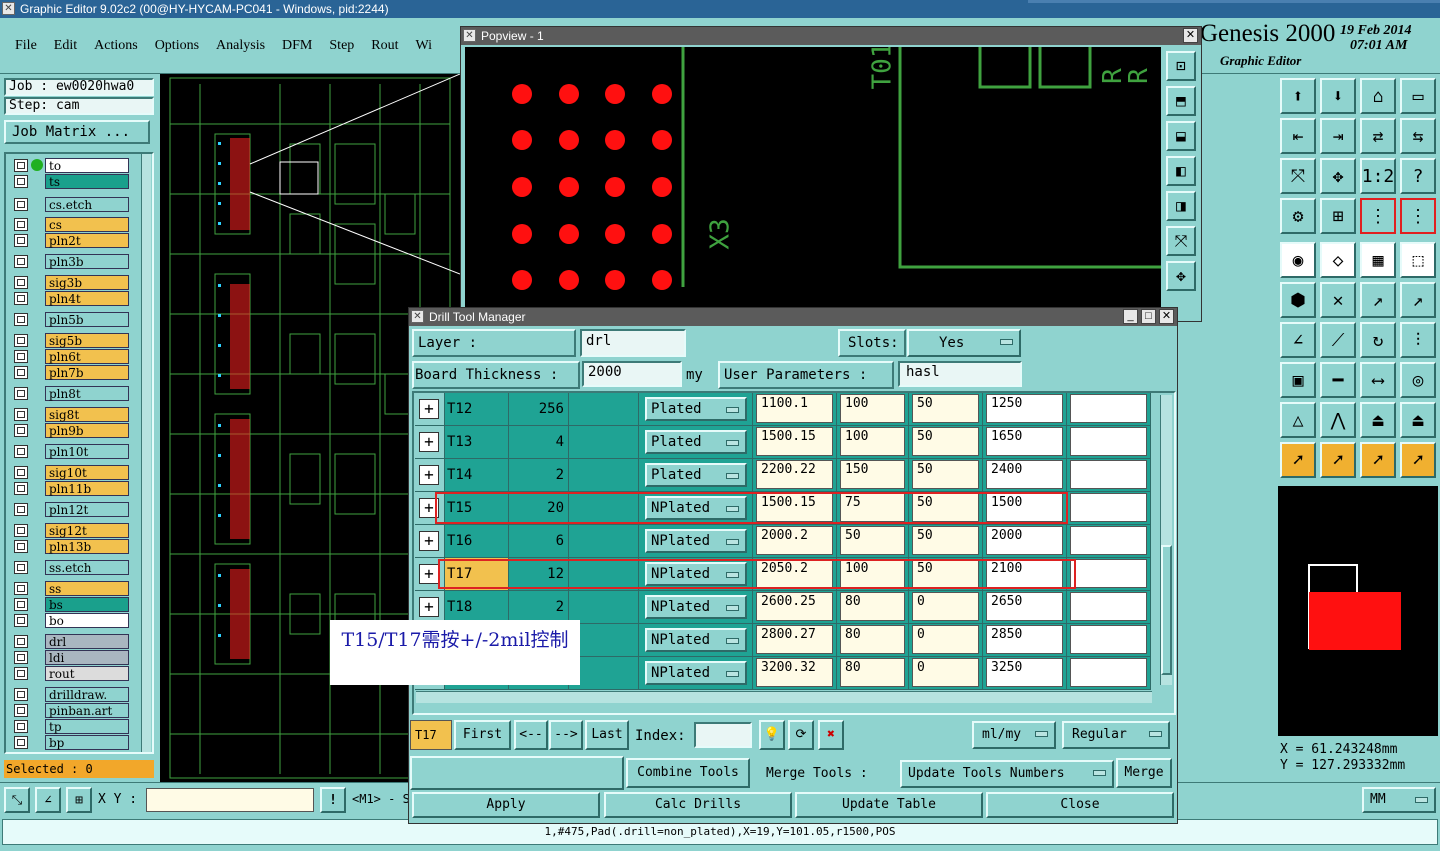 The width and height of the screenshot is (1440, 851). Describe the element at coordinates (945, 639) in the screenshot. I see `tool-param2-input: 0` at that location.